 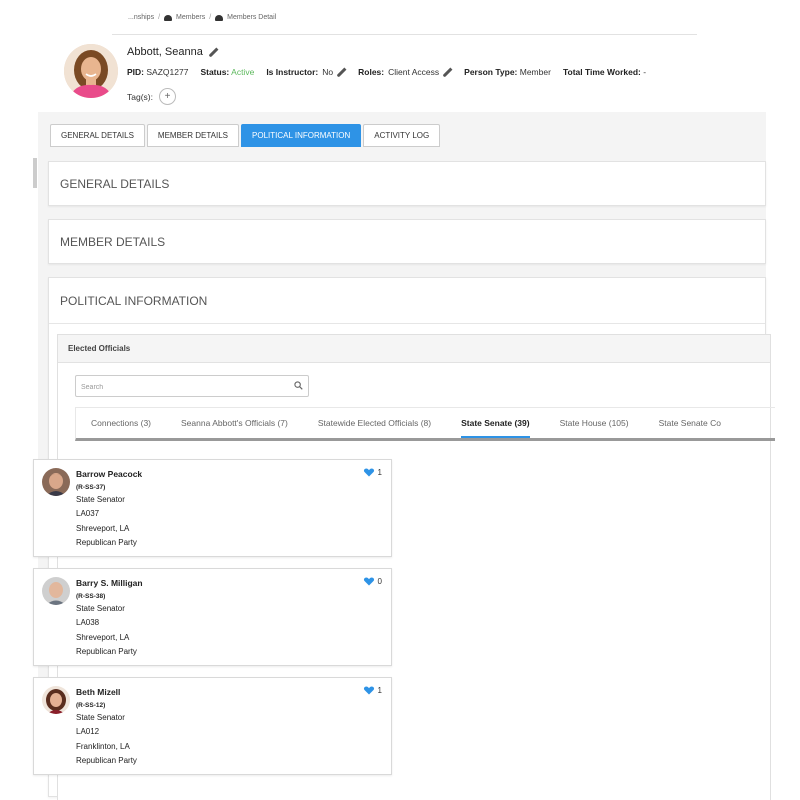 I want to click on time-worked-field: Total Time Worked: -, so click(x=604, y=72).